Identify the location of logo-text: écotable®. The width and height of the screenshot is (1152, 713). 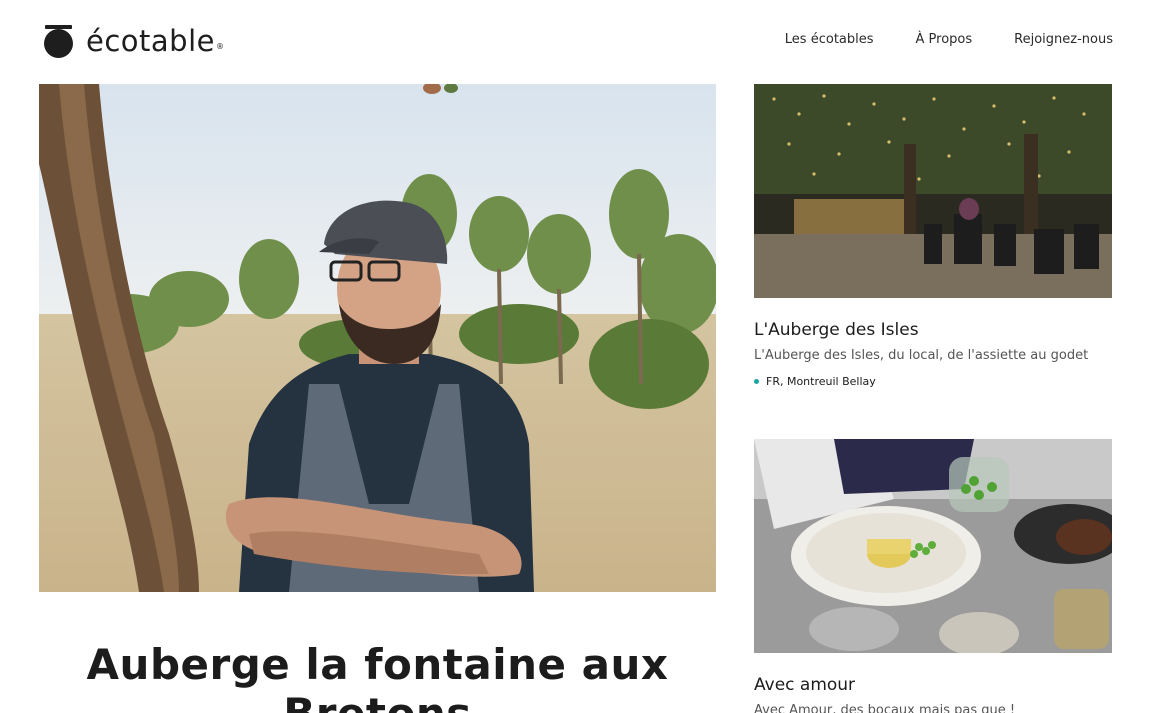
(155, 41).